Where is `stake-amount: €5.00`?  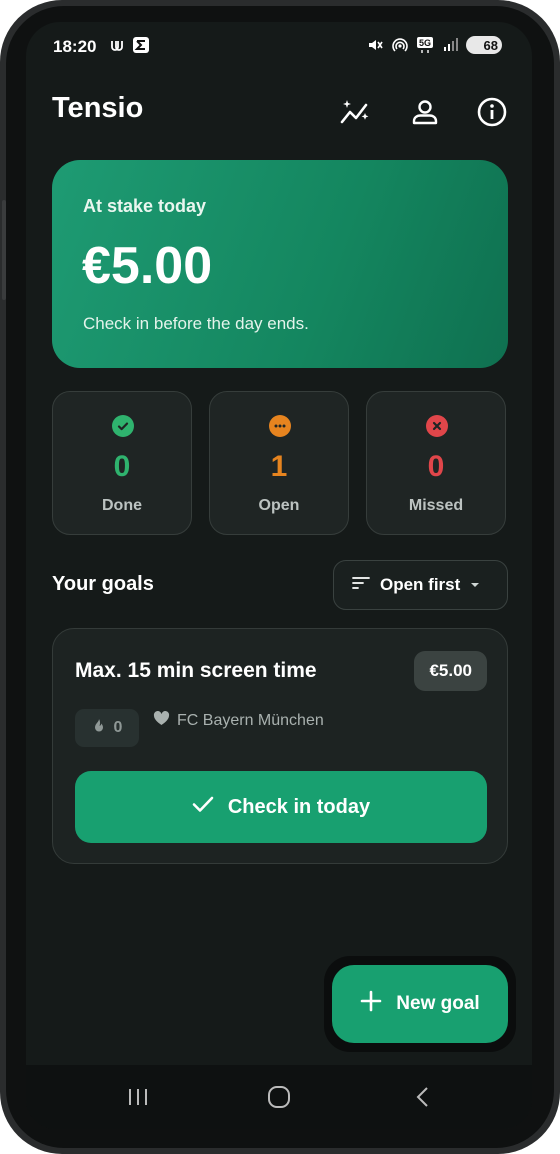 stake-amount: €5.00 is located at coordinates (147, 266).